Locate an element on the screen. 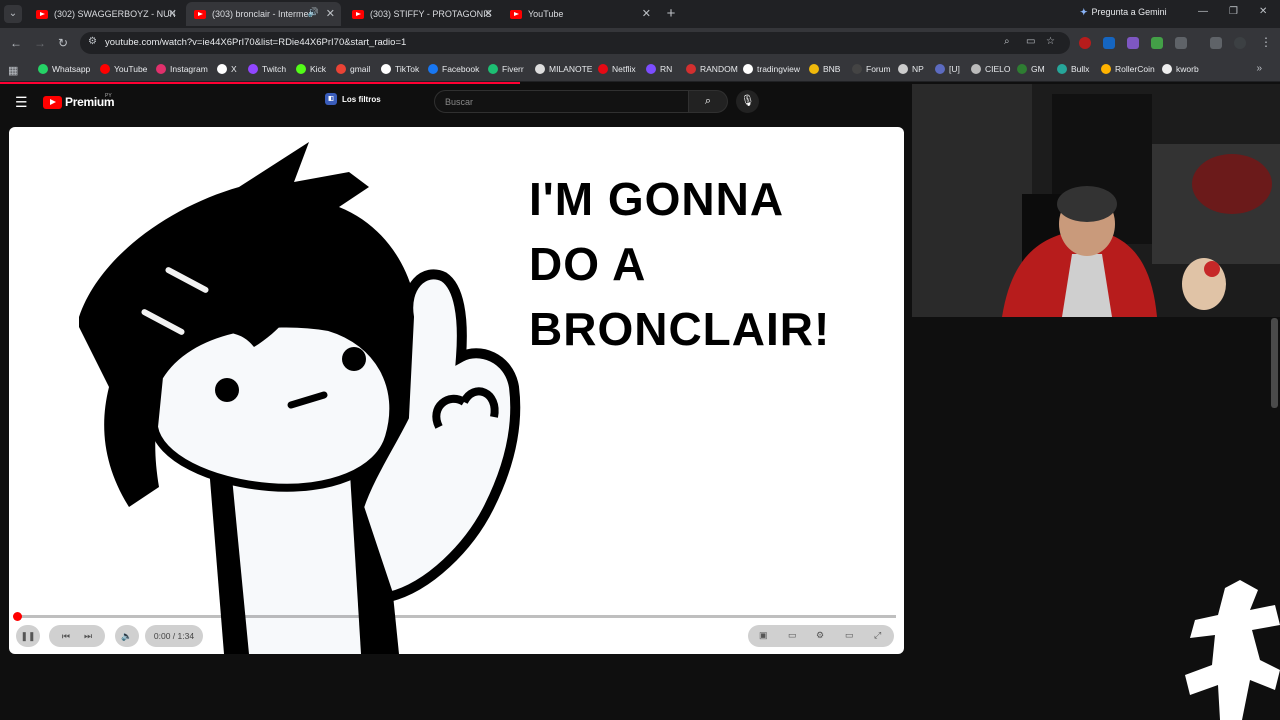 The image size is (1280, 720). progress-bar is located at coordinates (457, 616).